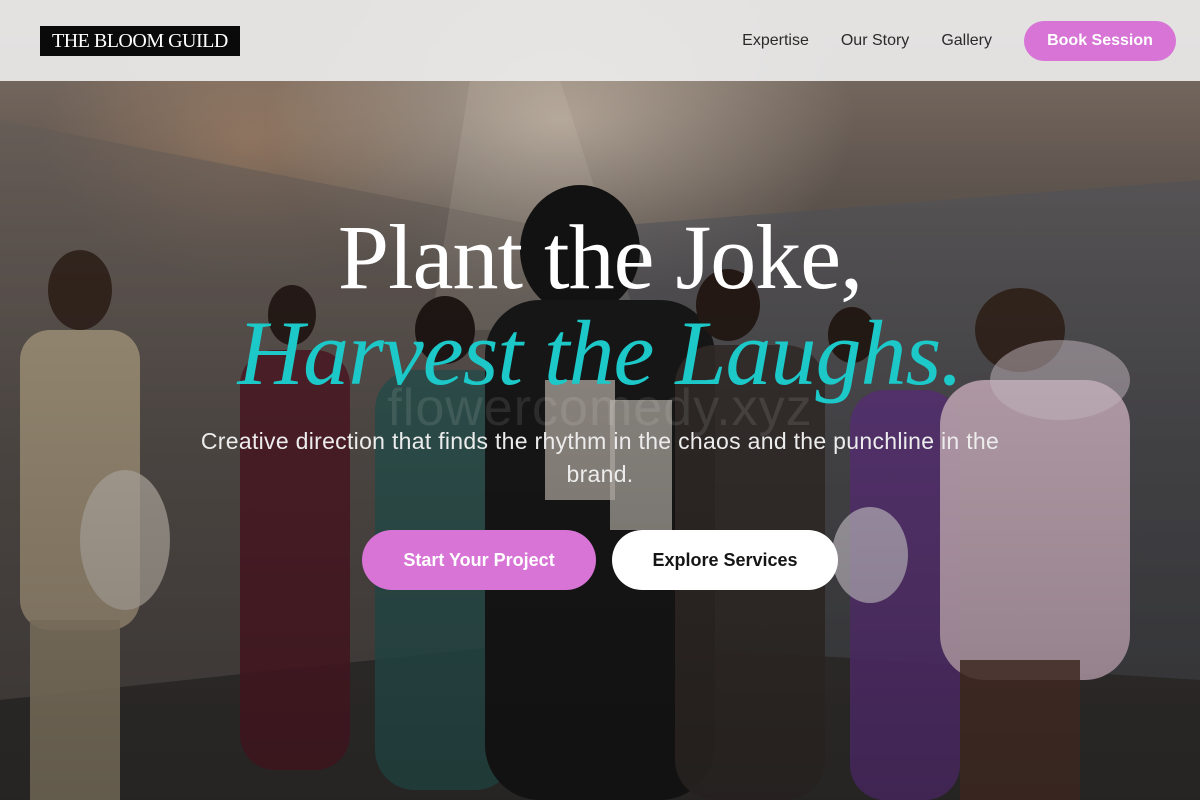  What do you see at coordinates (600, 560) in the screenshot?
I see `hero-cta-group: Start Your Project Explore Services` at bounding box center [600, 560].